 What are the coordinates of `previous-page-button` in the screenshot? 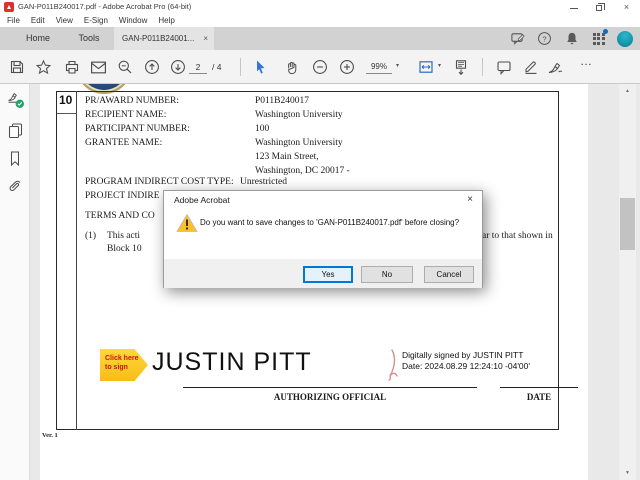 It's located at (152, 67).